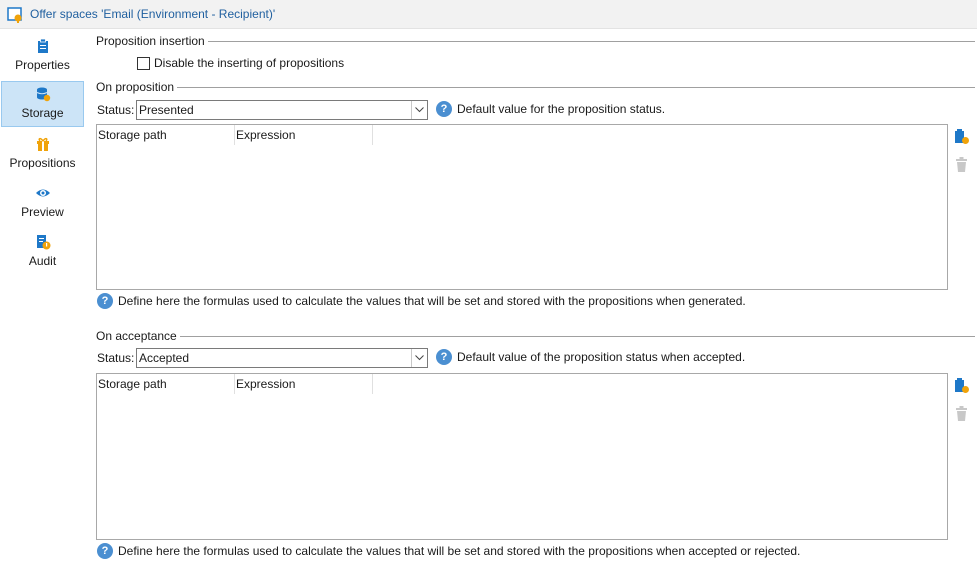 This screenshot has width=977, height=574. I want to click on acceptance-status-select: Accepted, so click(282, 358).